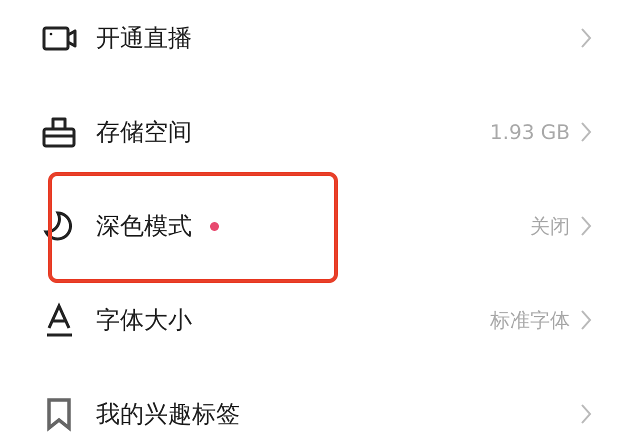 This screenshot has width=640, height=448. What do you see at coordinates (530, 132) in the screenshot?
I see `item-value: 1.93 GB` at bounding box center [530, 132].